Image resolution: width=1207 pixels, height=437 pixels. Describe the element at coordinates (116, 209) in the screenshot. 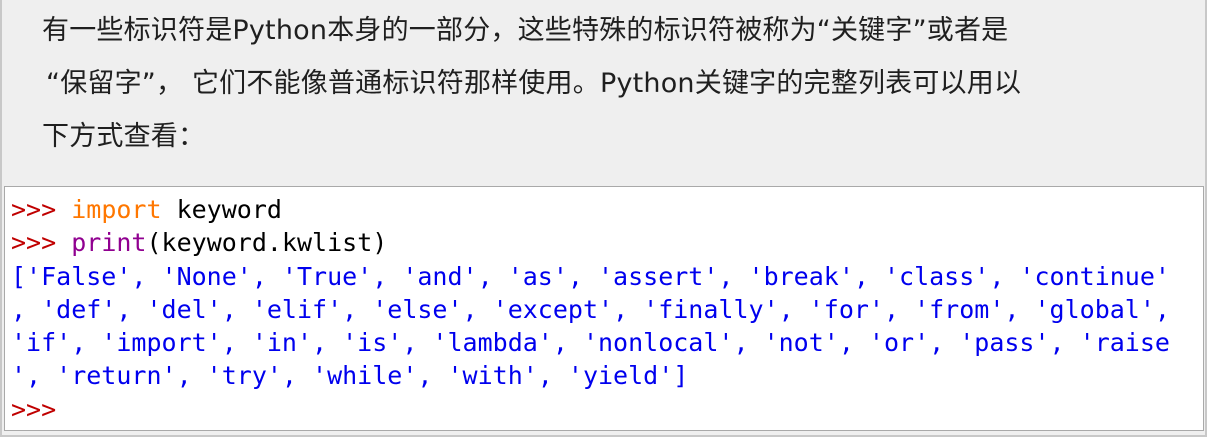

I see `import-keyword: import` at that location.